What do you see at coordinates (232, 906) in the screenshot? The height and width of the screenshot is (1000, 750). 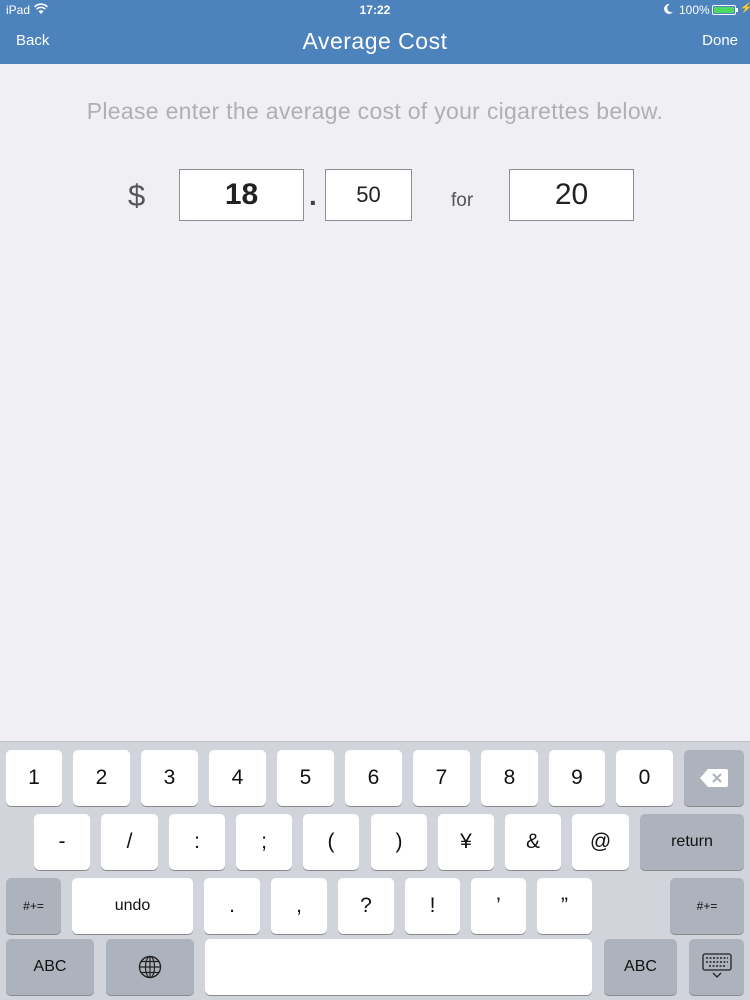 I see `key-period: .` at bounding box center [232, 906].